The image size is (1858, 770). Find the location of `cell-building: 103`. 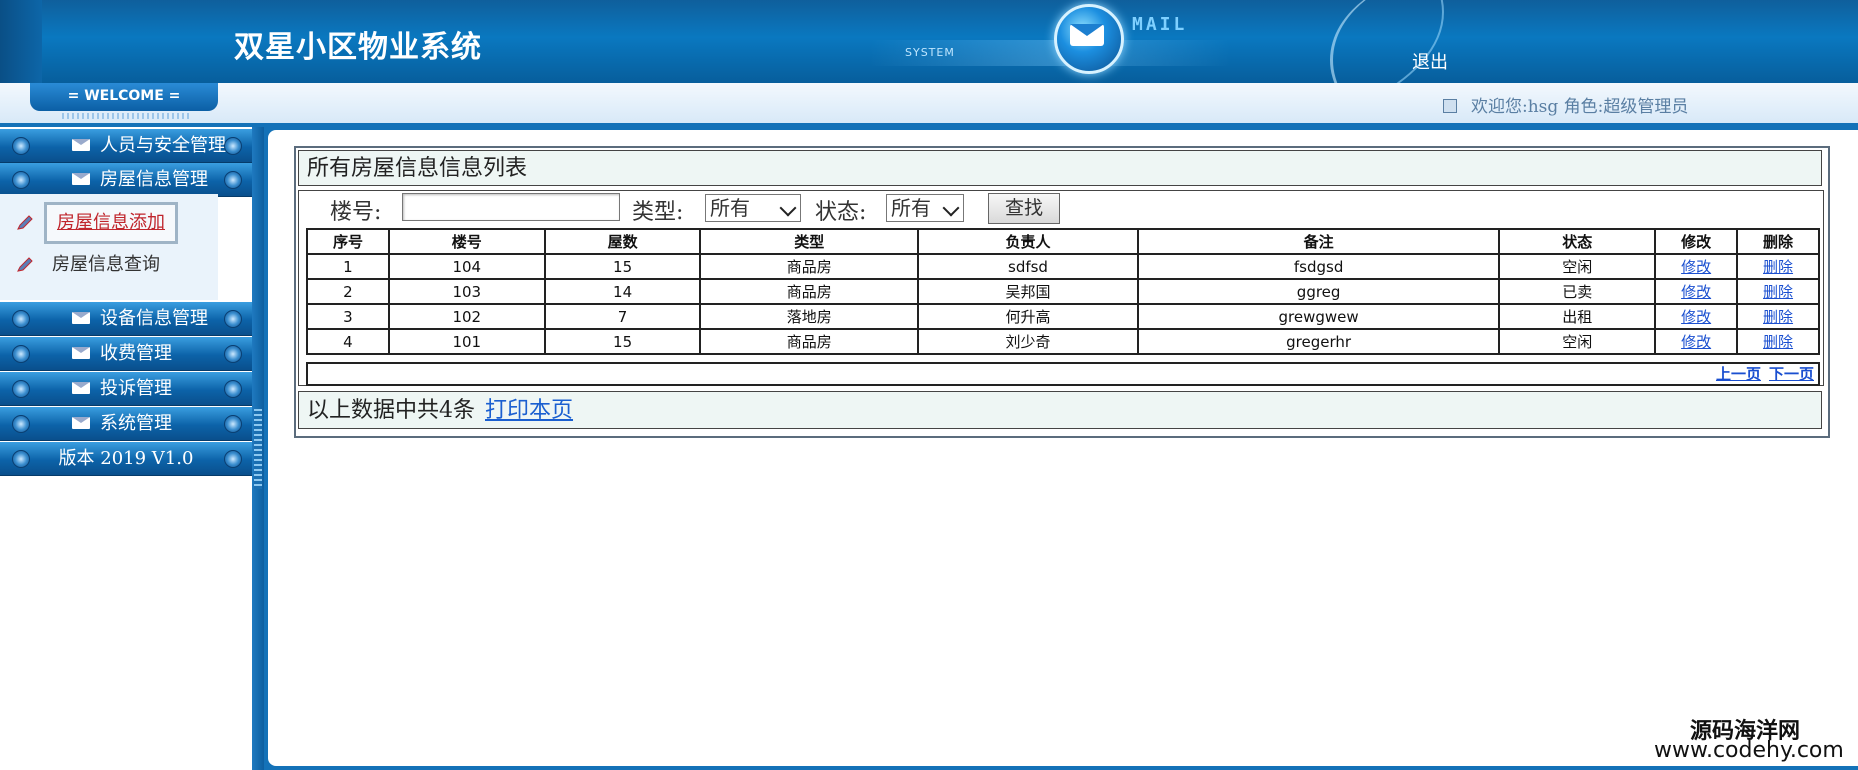

cell-building: 103 is located at coordinates (466, 291).